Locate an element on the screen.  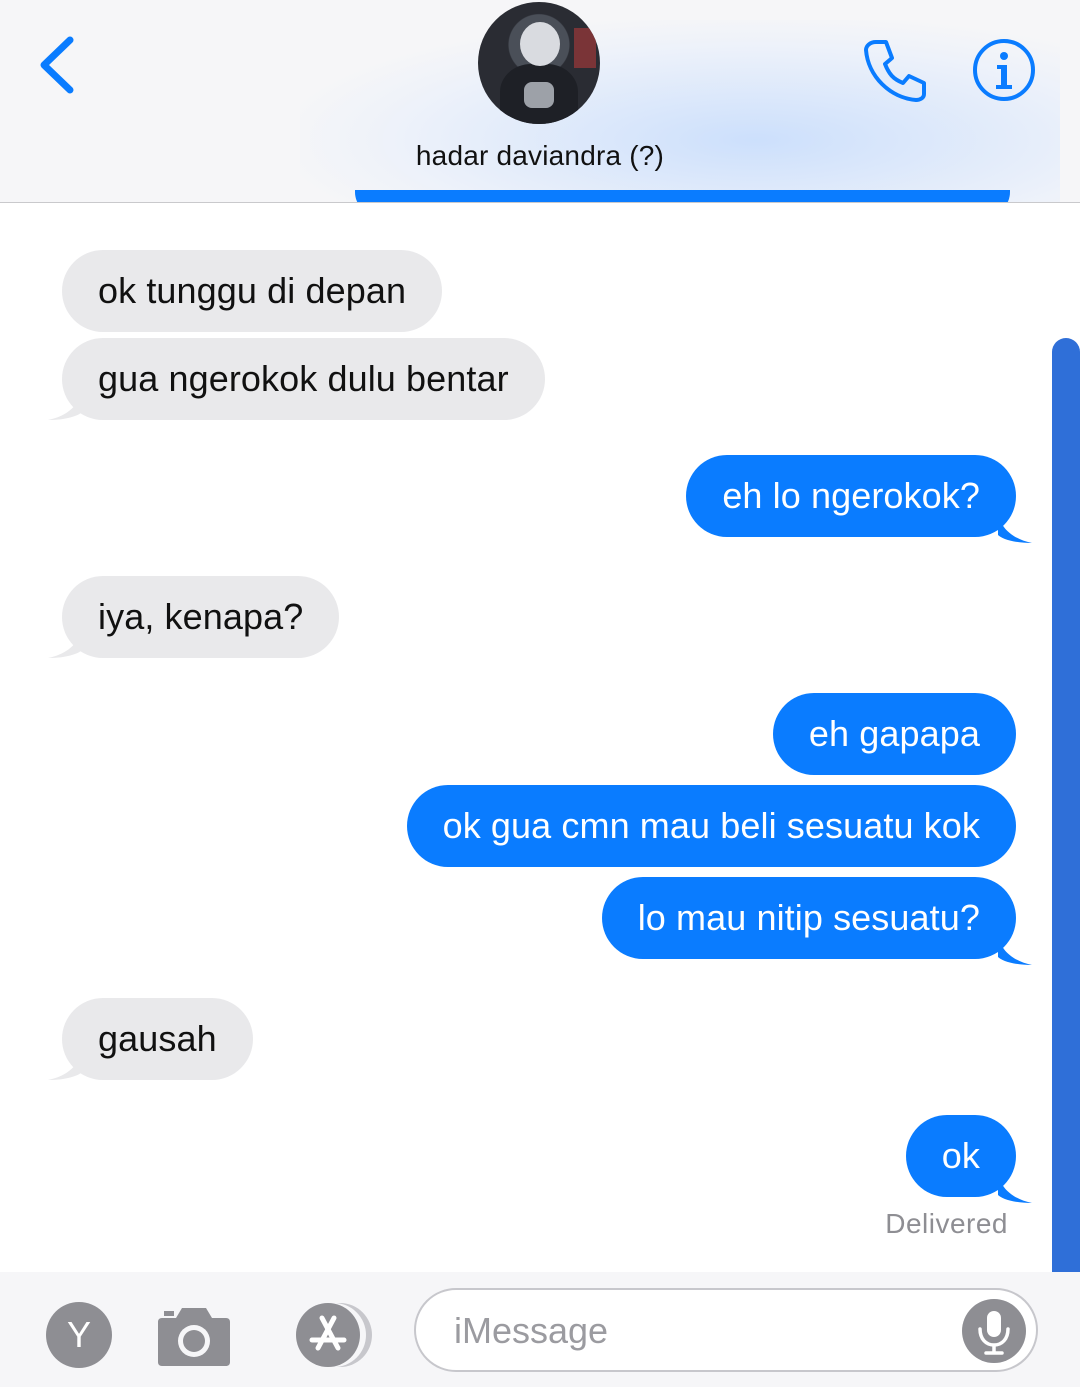
phone-icon is located at coordinates (895, 71).